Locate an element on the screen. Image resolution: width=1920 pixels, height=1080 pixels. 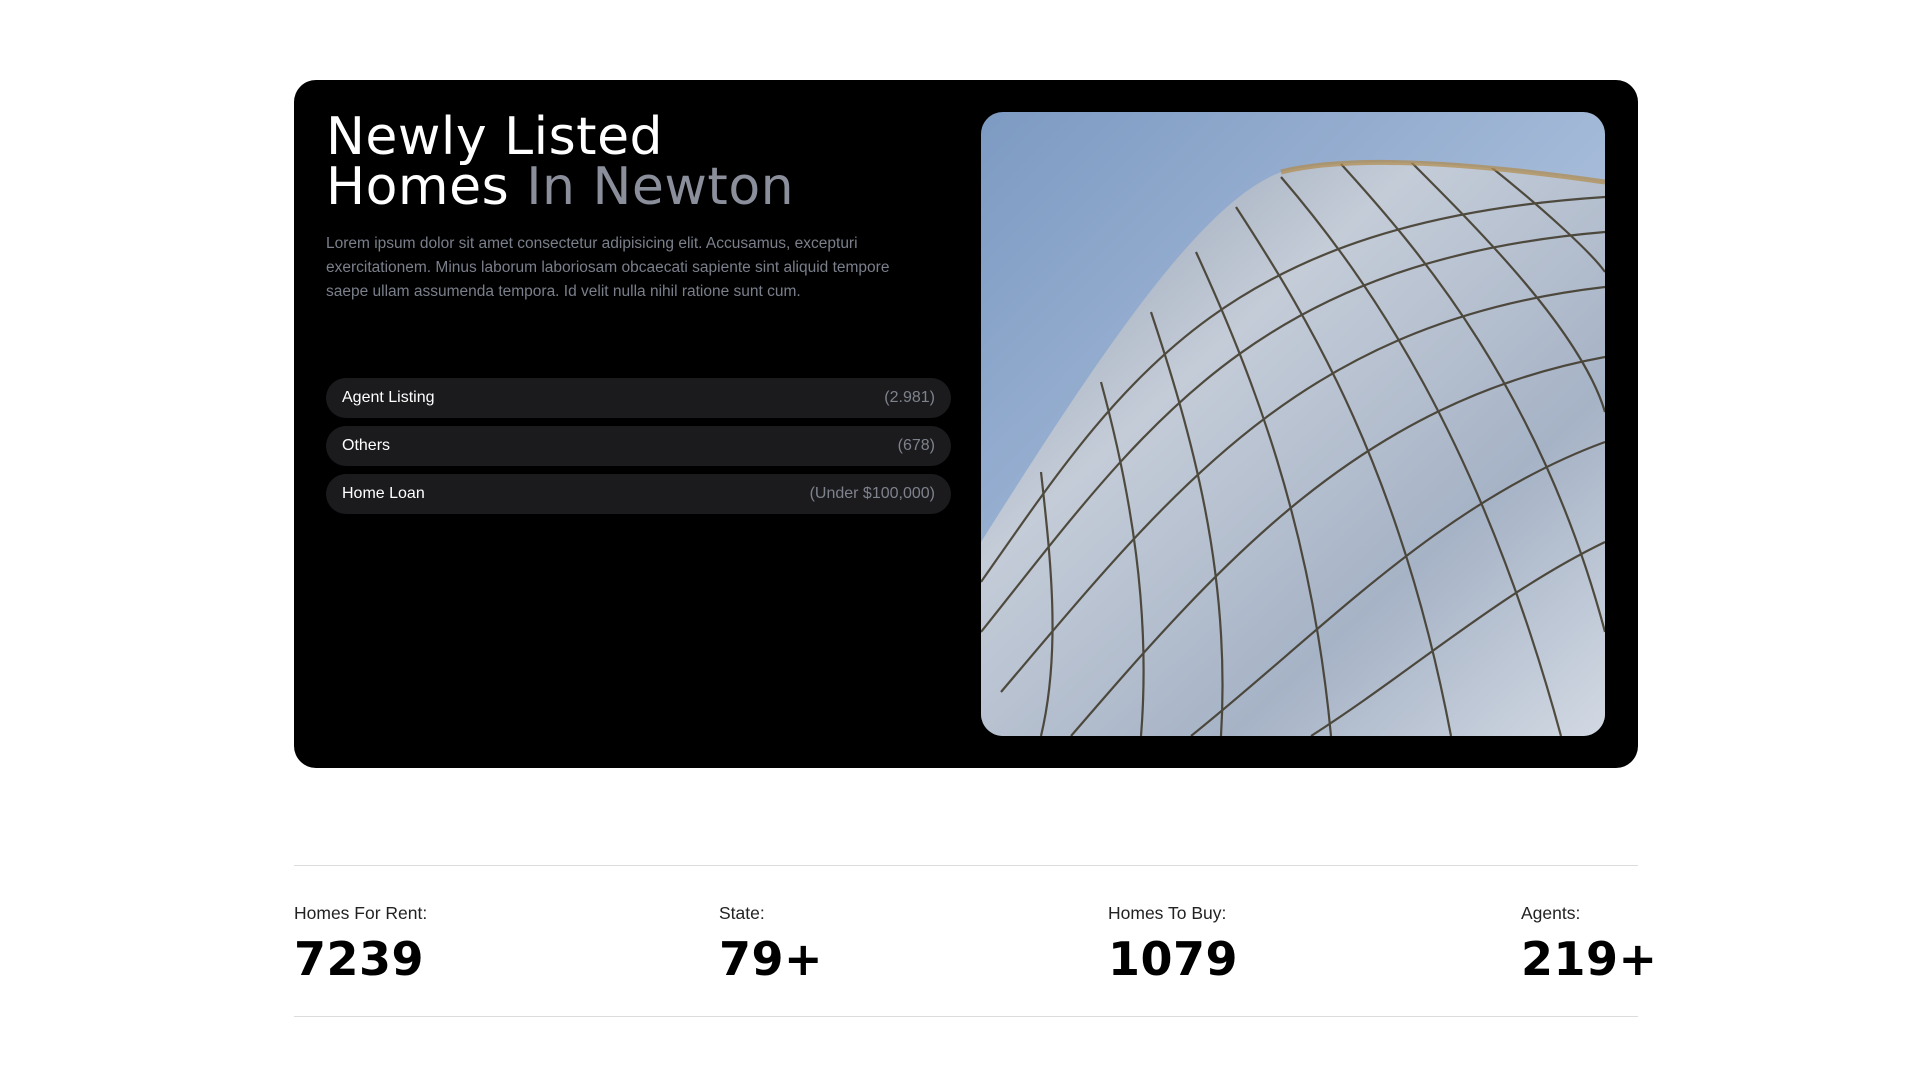
stat-value: 219+ is located at coordinates (1589, 959).